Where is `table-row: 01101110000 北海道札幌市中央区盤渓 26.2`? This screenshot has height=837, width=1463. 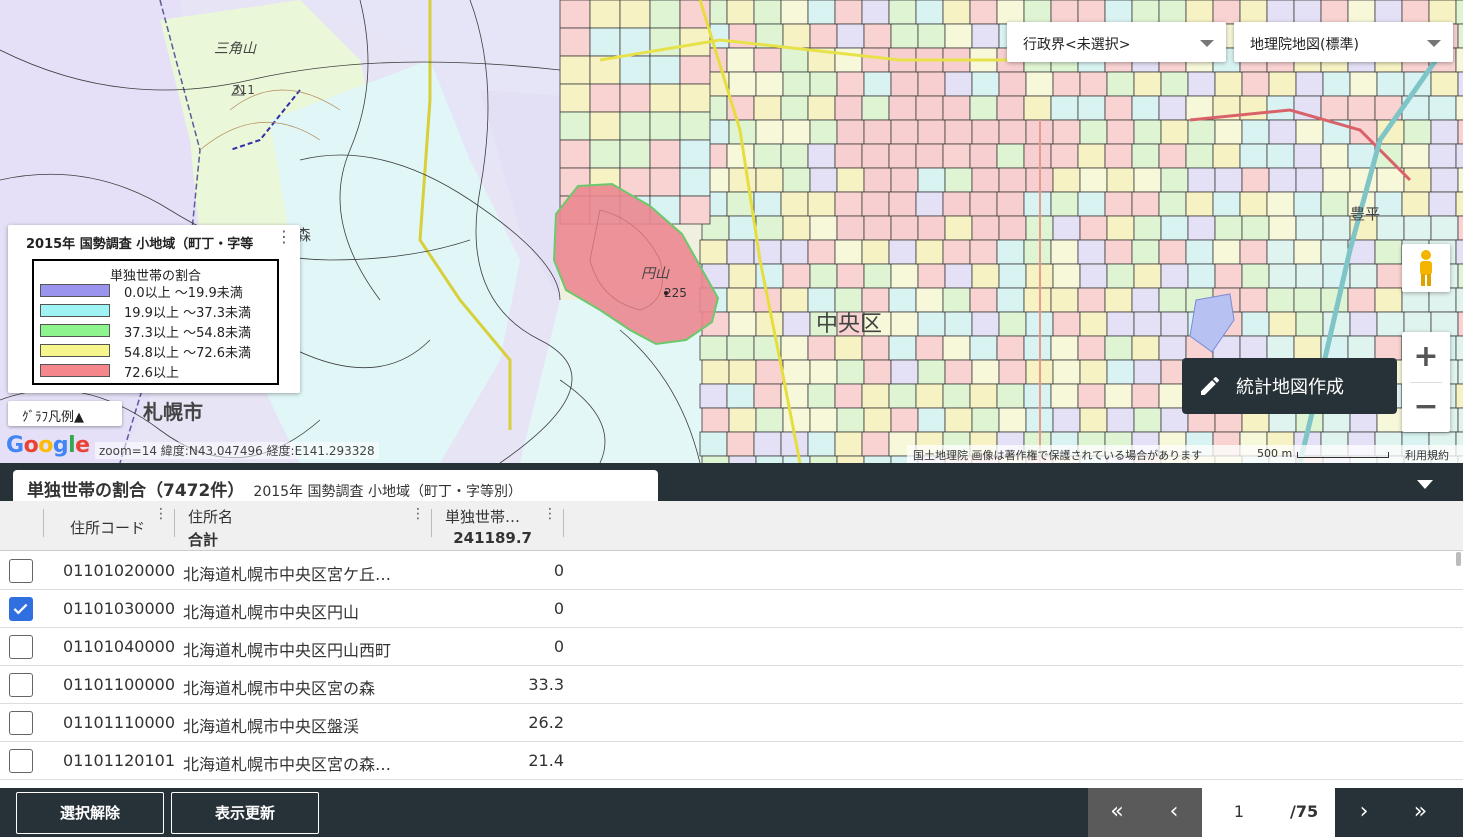 table-row: 01101110000 北海道札幌市中央区盤渓 26.2 is located at coordinates (731, 723).